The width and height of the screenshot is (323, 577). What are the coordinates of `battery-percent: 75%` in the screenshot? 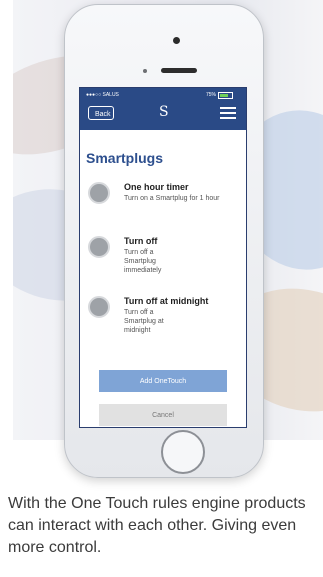 It's located at (210, 95).